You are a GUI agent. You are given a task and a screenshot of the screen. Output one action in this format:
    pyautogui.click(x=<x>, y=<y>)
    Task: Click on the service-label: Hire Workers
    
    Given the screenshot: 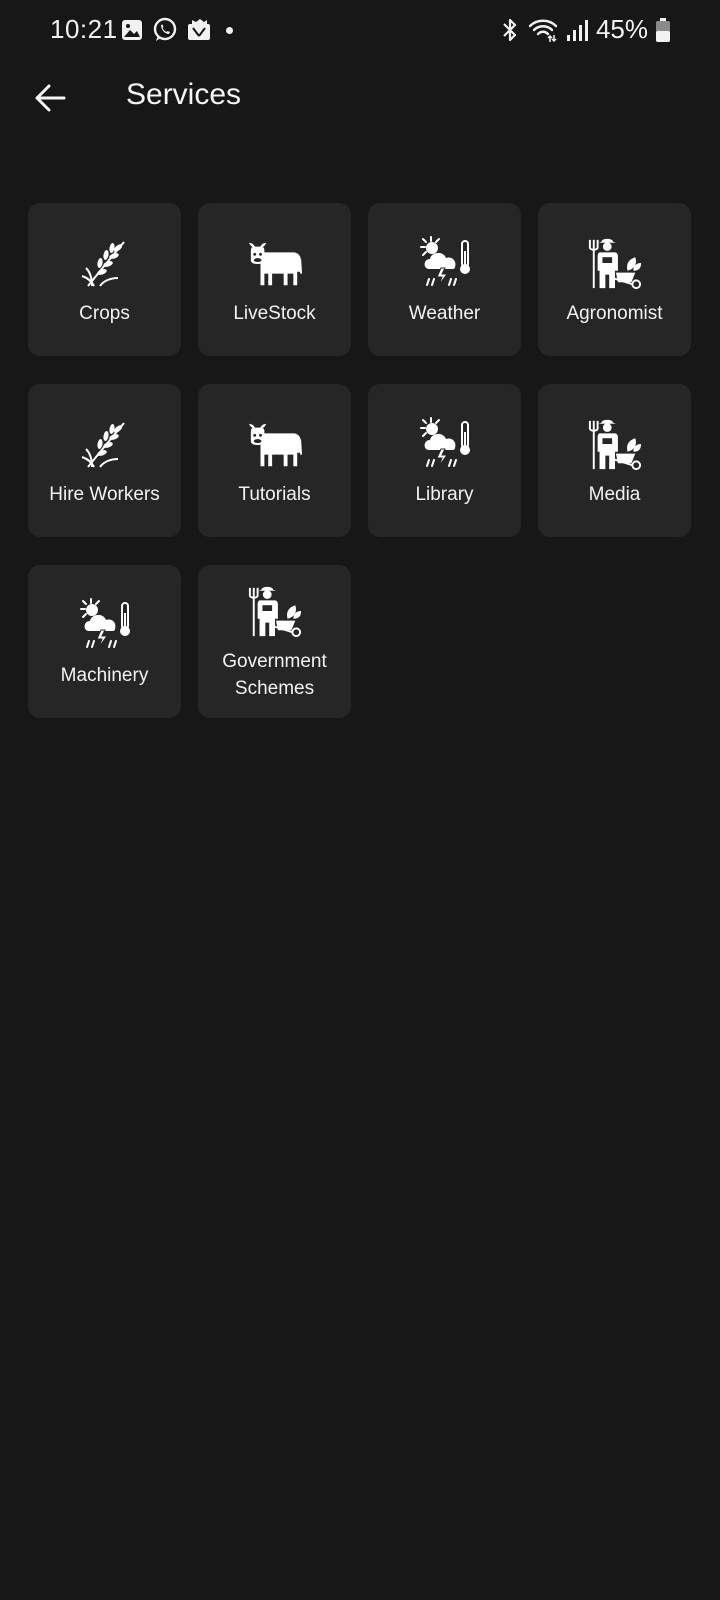 What is the action you would take?
    pyautogui.click(x=104, y=494)
    